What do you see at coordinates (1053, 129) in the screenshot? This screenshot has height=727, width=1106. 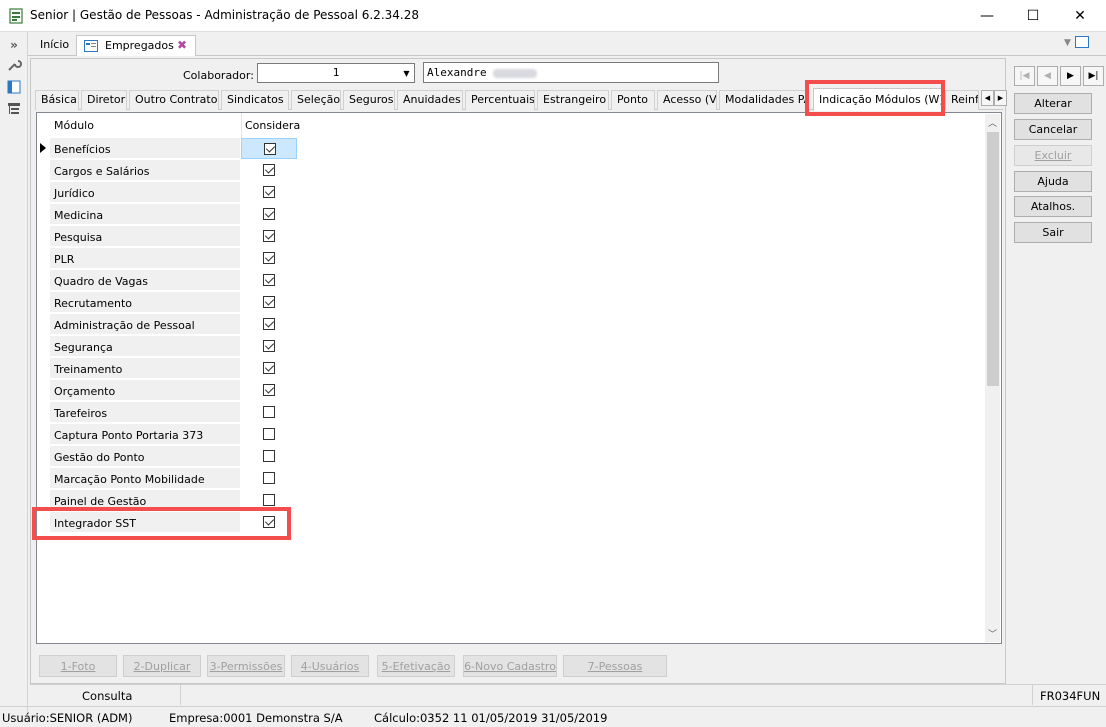 I see `cancelar-button: Cancelar` at bounding box center [1053, 129].